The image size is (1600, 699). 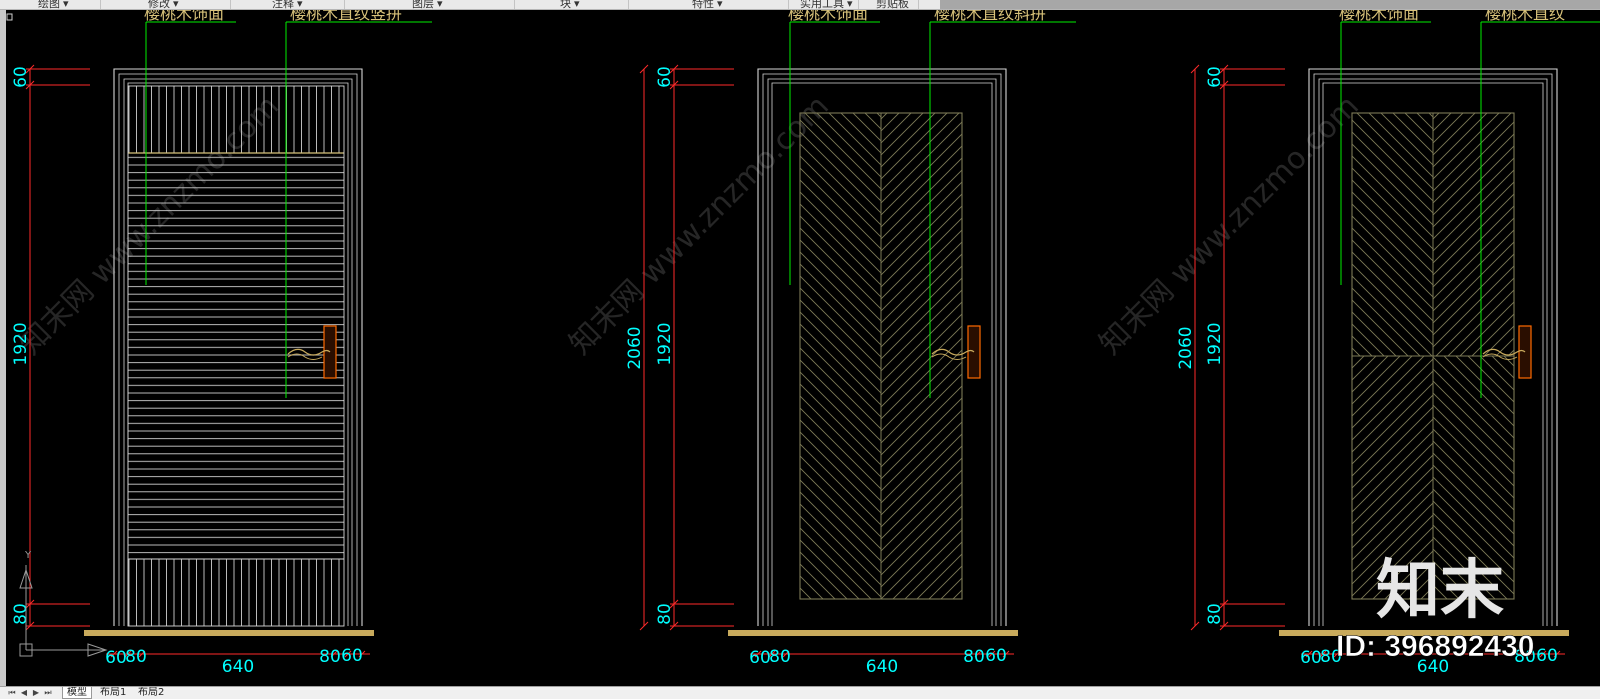 What do you see at coordinates (163, 4) in the screenshot?
I see `ribbon-panel-2: 修改 ▾` at bounding box center [163, 4].